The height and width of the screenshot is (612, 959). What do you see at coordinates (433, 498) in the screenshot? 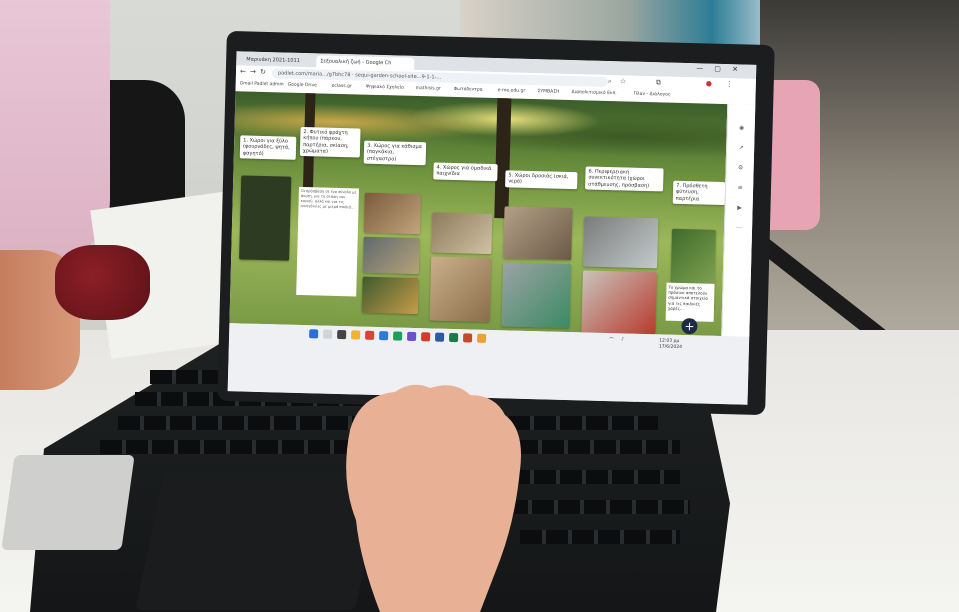
I see `child-hand` at bounding box center [433, 498].